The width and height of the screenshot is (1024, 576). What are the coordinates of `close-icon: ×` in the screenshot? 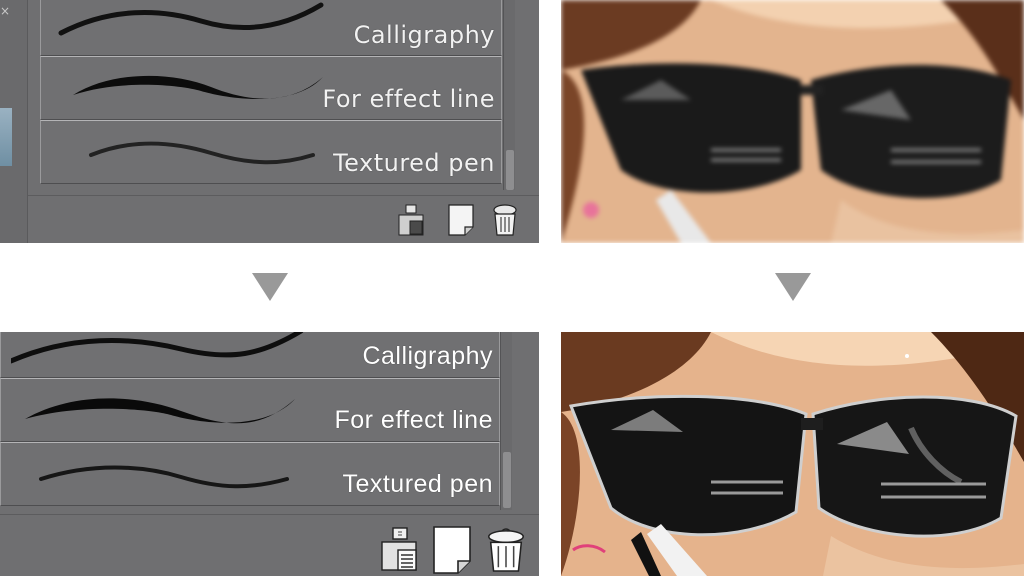 It's located at (5, 11).